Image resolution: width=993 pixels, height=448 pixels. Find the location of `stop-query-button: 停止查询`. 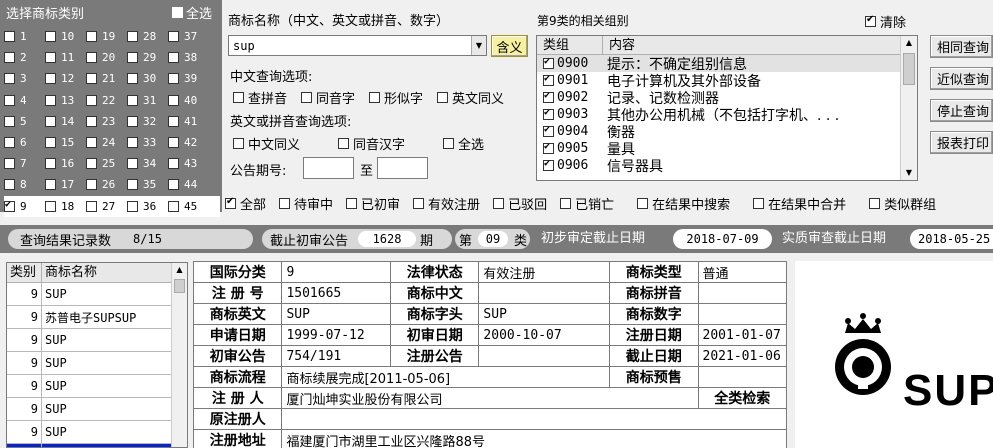

stop-query-button: 停止查询 is located at coordinates (961, 110).